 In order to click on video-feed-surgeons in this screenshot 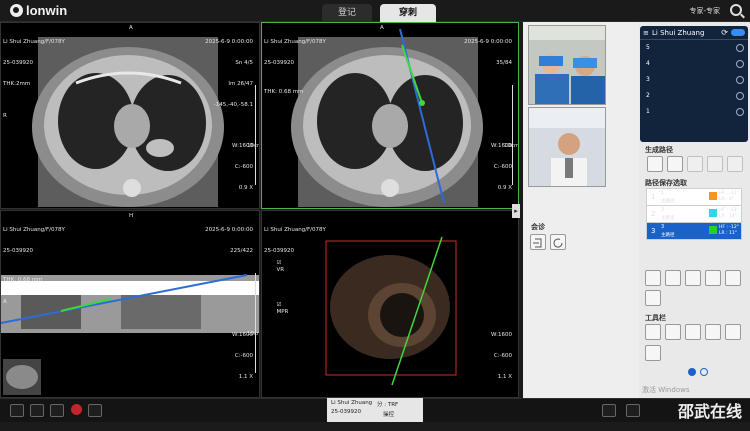, I will do `click(567, 65)`.